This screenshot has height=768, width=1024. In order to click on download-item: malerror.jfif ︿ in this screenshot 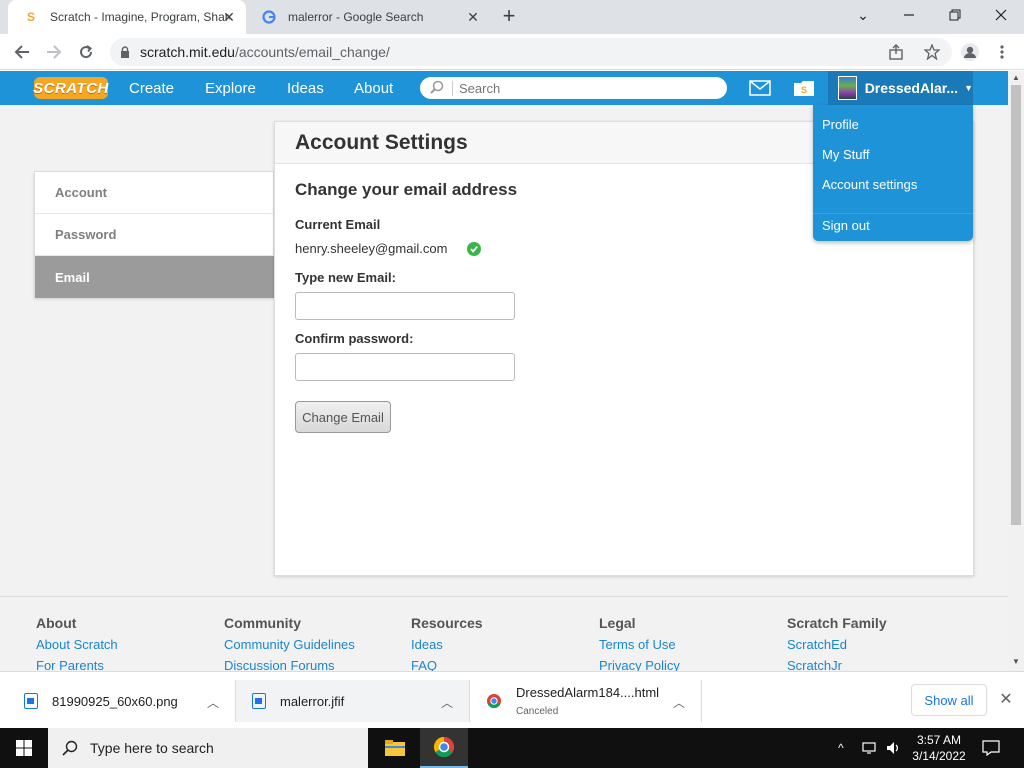, I will do `click(353, 701)`.